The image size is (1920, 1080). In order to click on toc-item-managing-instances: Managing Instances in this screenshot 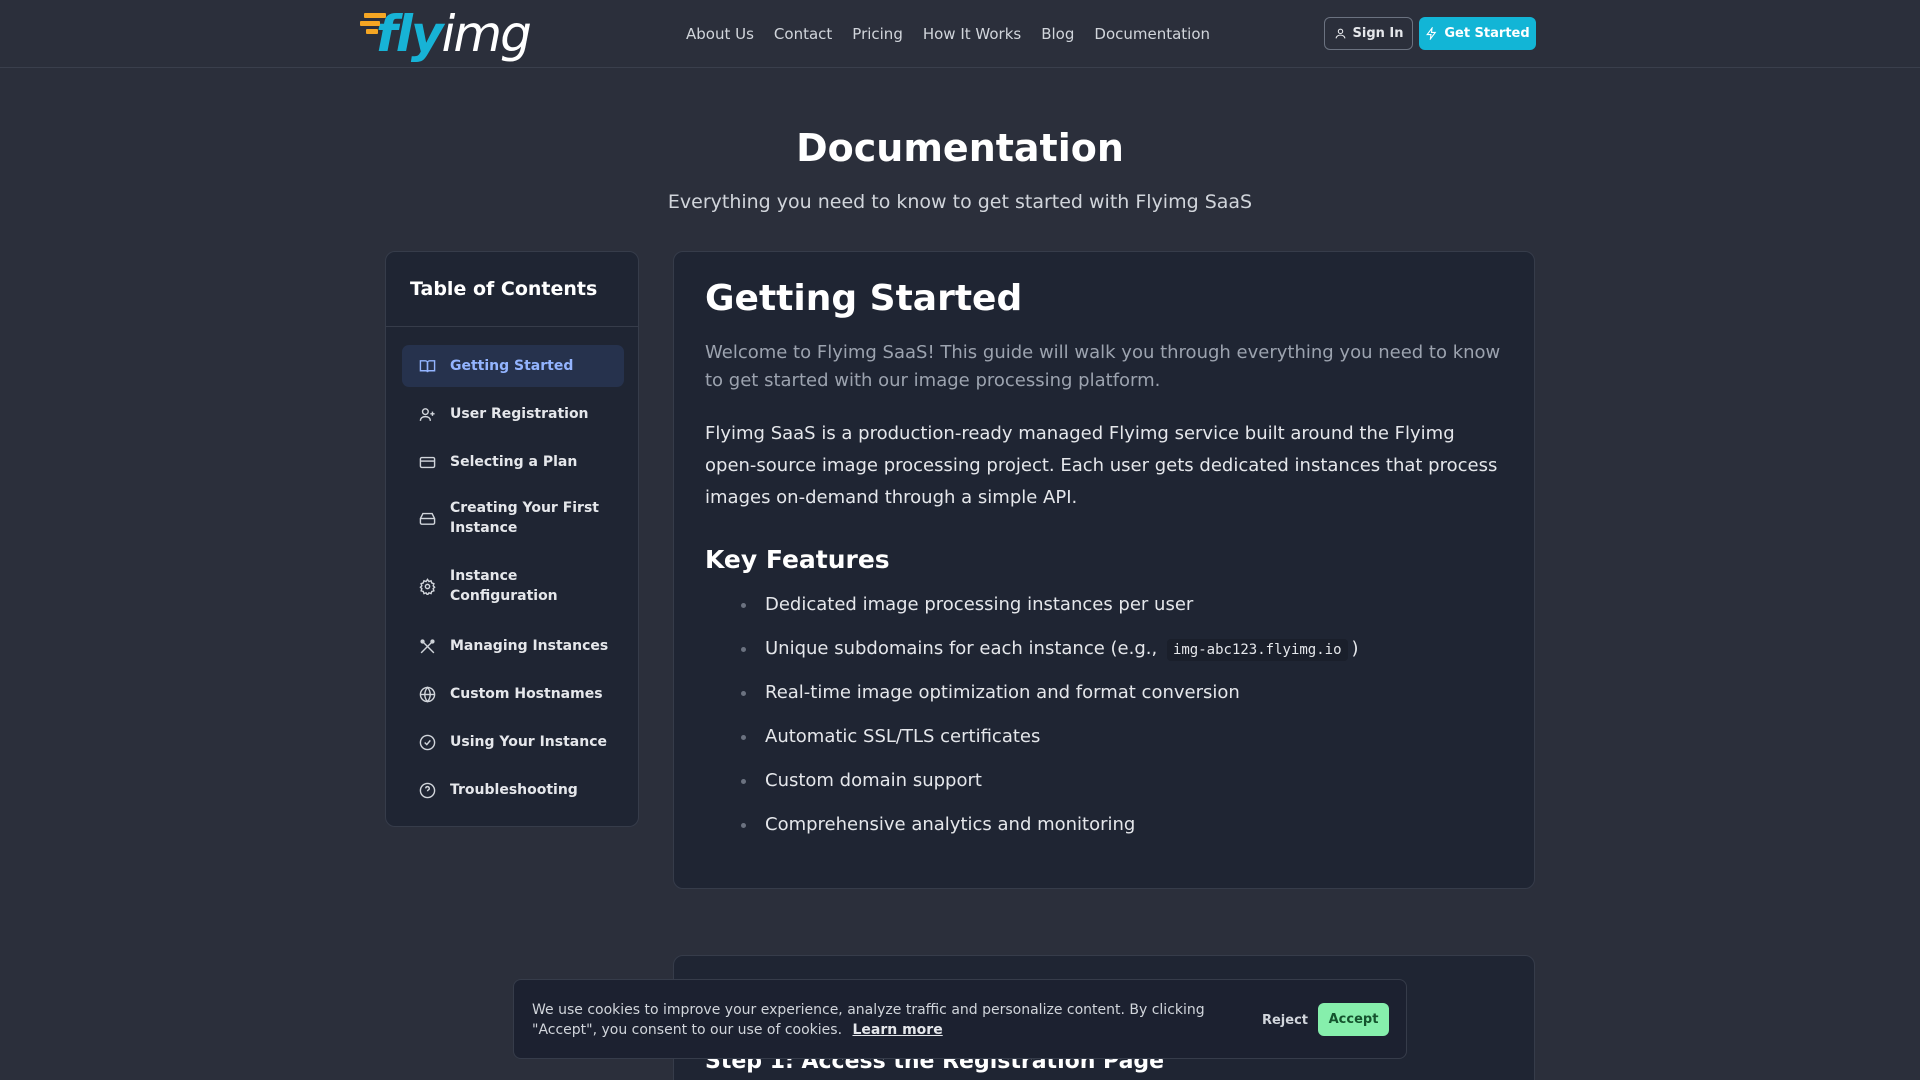, I will do `click(513, 646)`.